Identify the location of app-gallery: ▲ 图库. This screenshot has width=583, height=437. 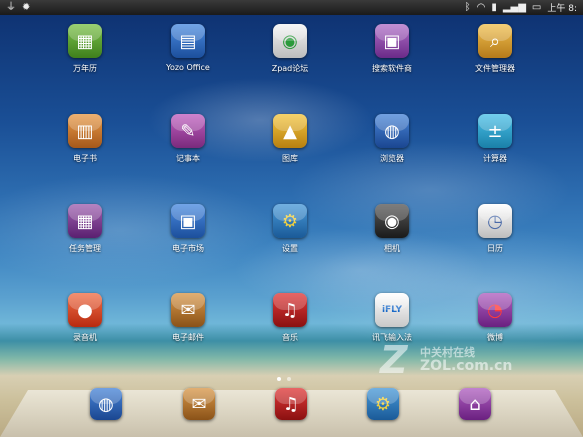
(290, 139).